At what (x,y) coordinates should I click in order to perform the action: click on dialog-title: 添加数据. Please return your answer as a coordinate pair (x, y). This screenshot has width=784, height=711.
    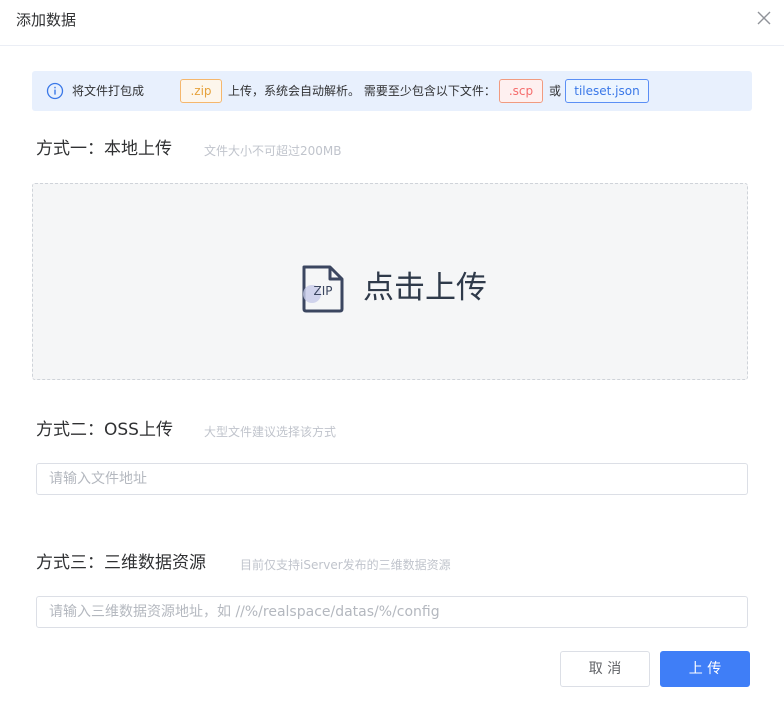
    Looking at the image, I should click on (46, 20).